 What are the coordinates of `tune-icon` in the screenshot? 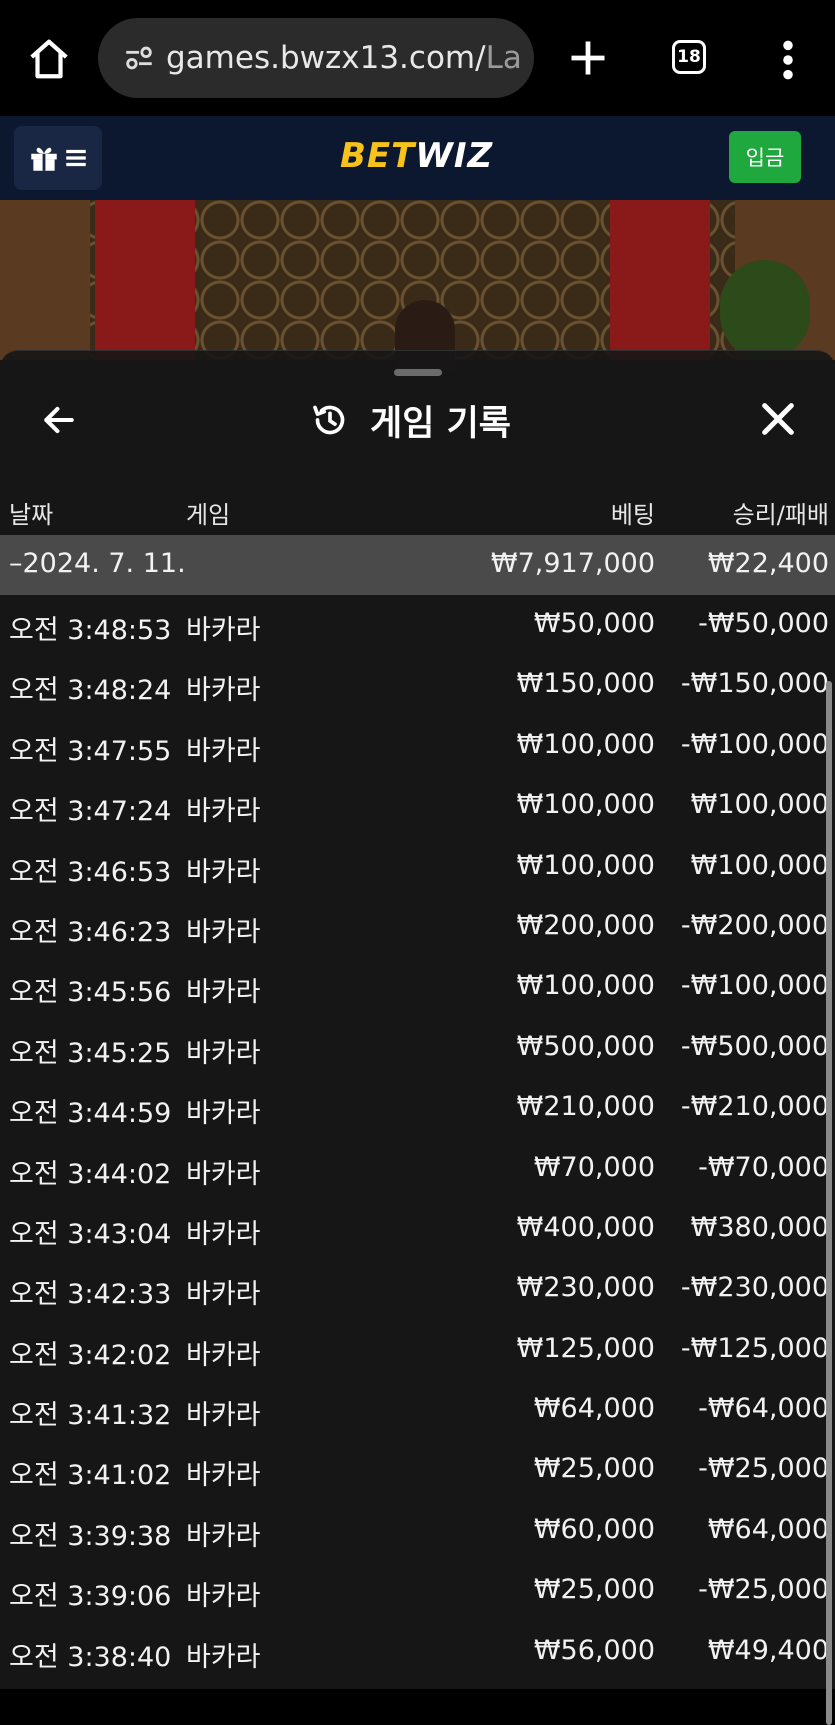 It's located at (139, 58).